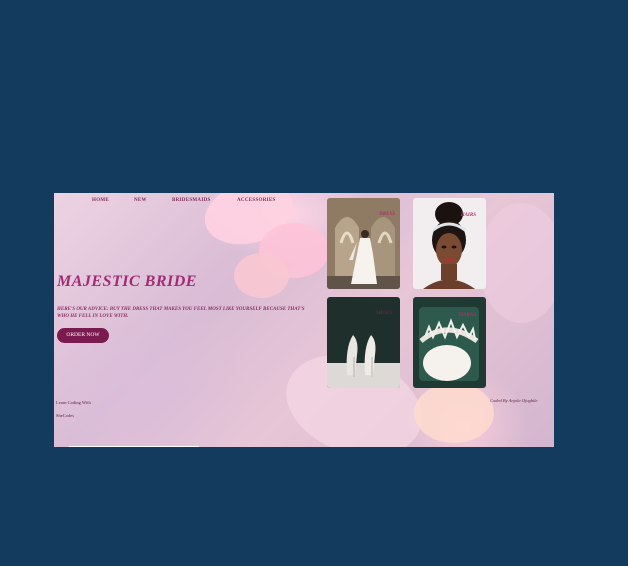  I want to click on footer-learn-coding: Learn Coding With, so click(73, 402).